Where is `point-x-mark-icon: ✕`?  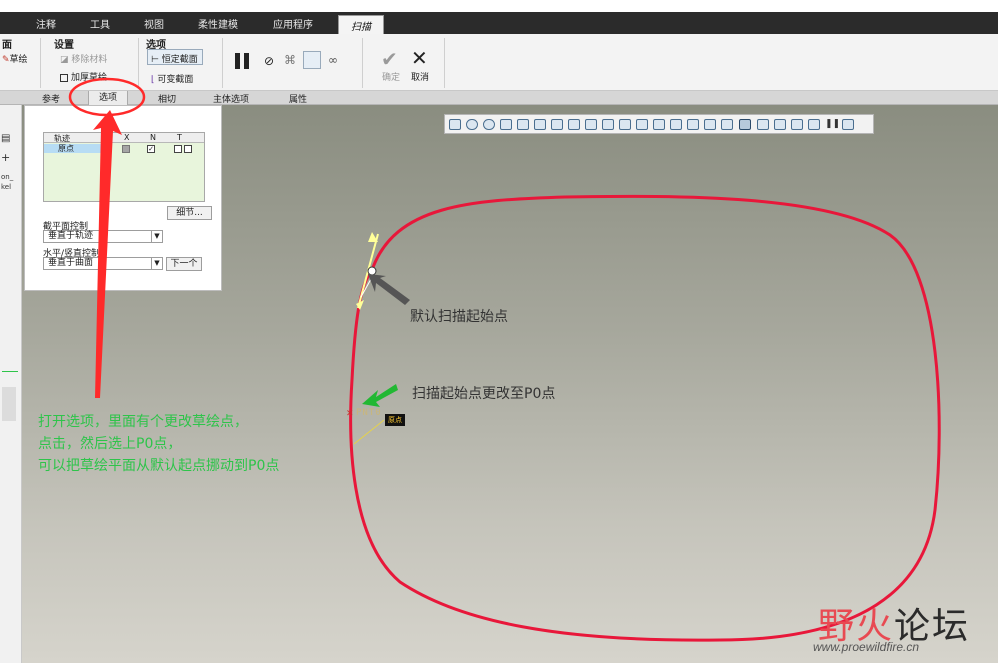 point-x-mark-icon: ✕ is located at coordinates (350, 414).